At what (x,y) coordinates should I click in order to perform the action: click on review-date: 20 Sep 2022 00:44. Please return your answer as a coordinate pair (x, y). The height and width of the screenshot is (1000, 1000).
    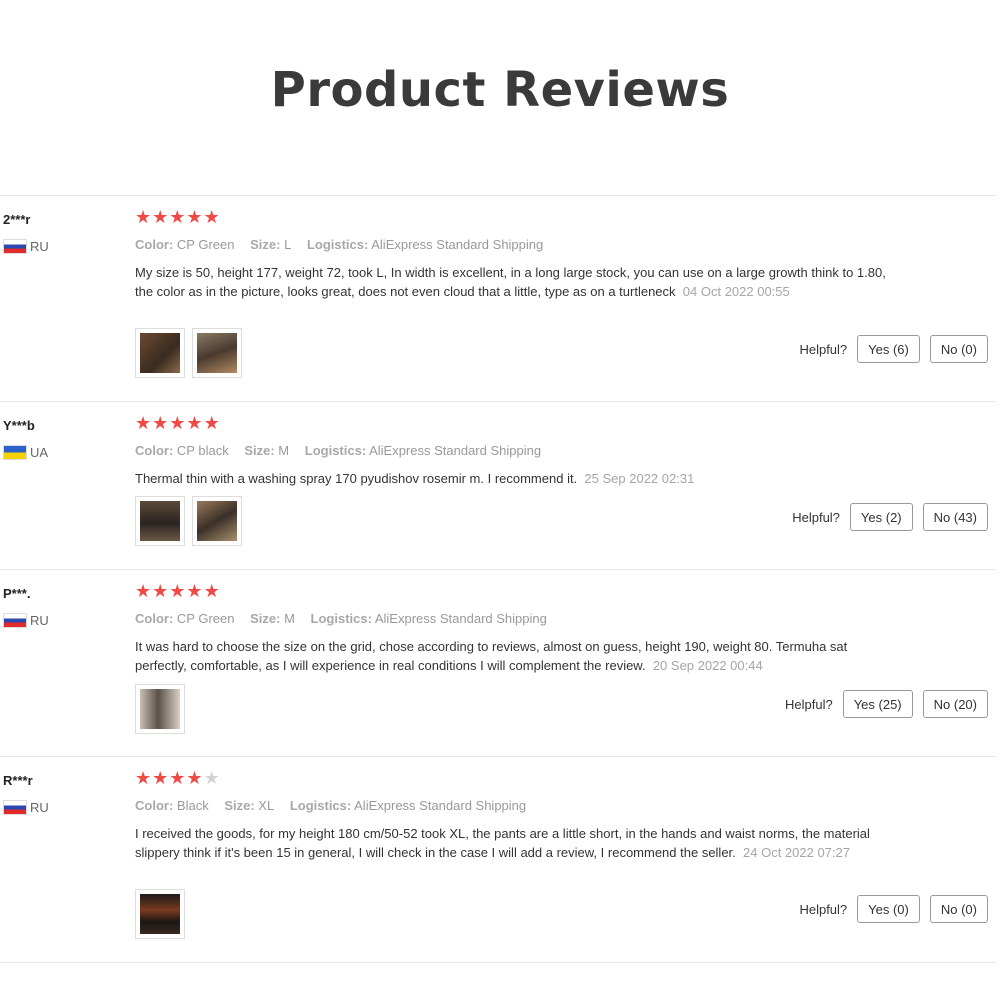
    Looking at the image, I should click on (707, 665).